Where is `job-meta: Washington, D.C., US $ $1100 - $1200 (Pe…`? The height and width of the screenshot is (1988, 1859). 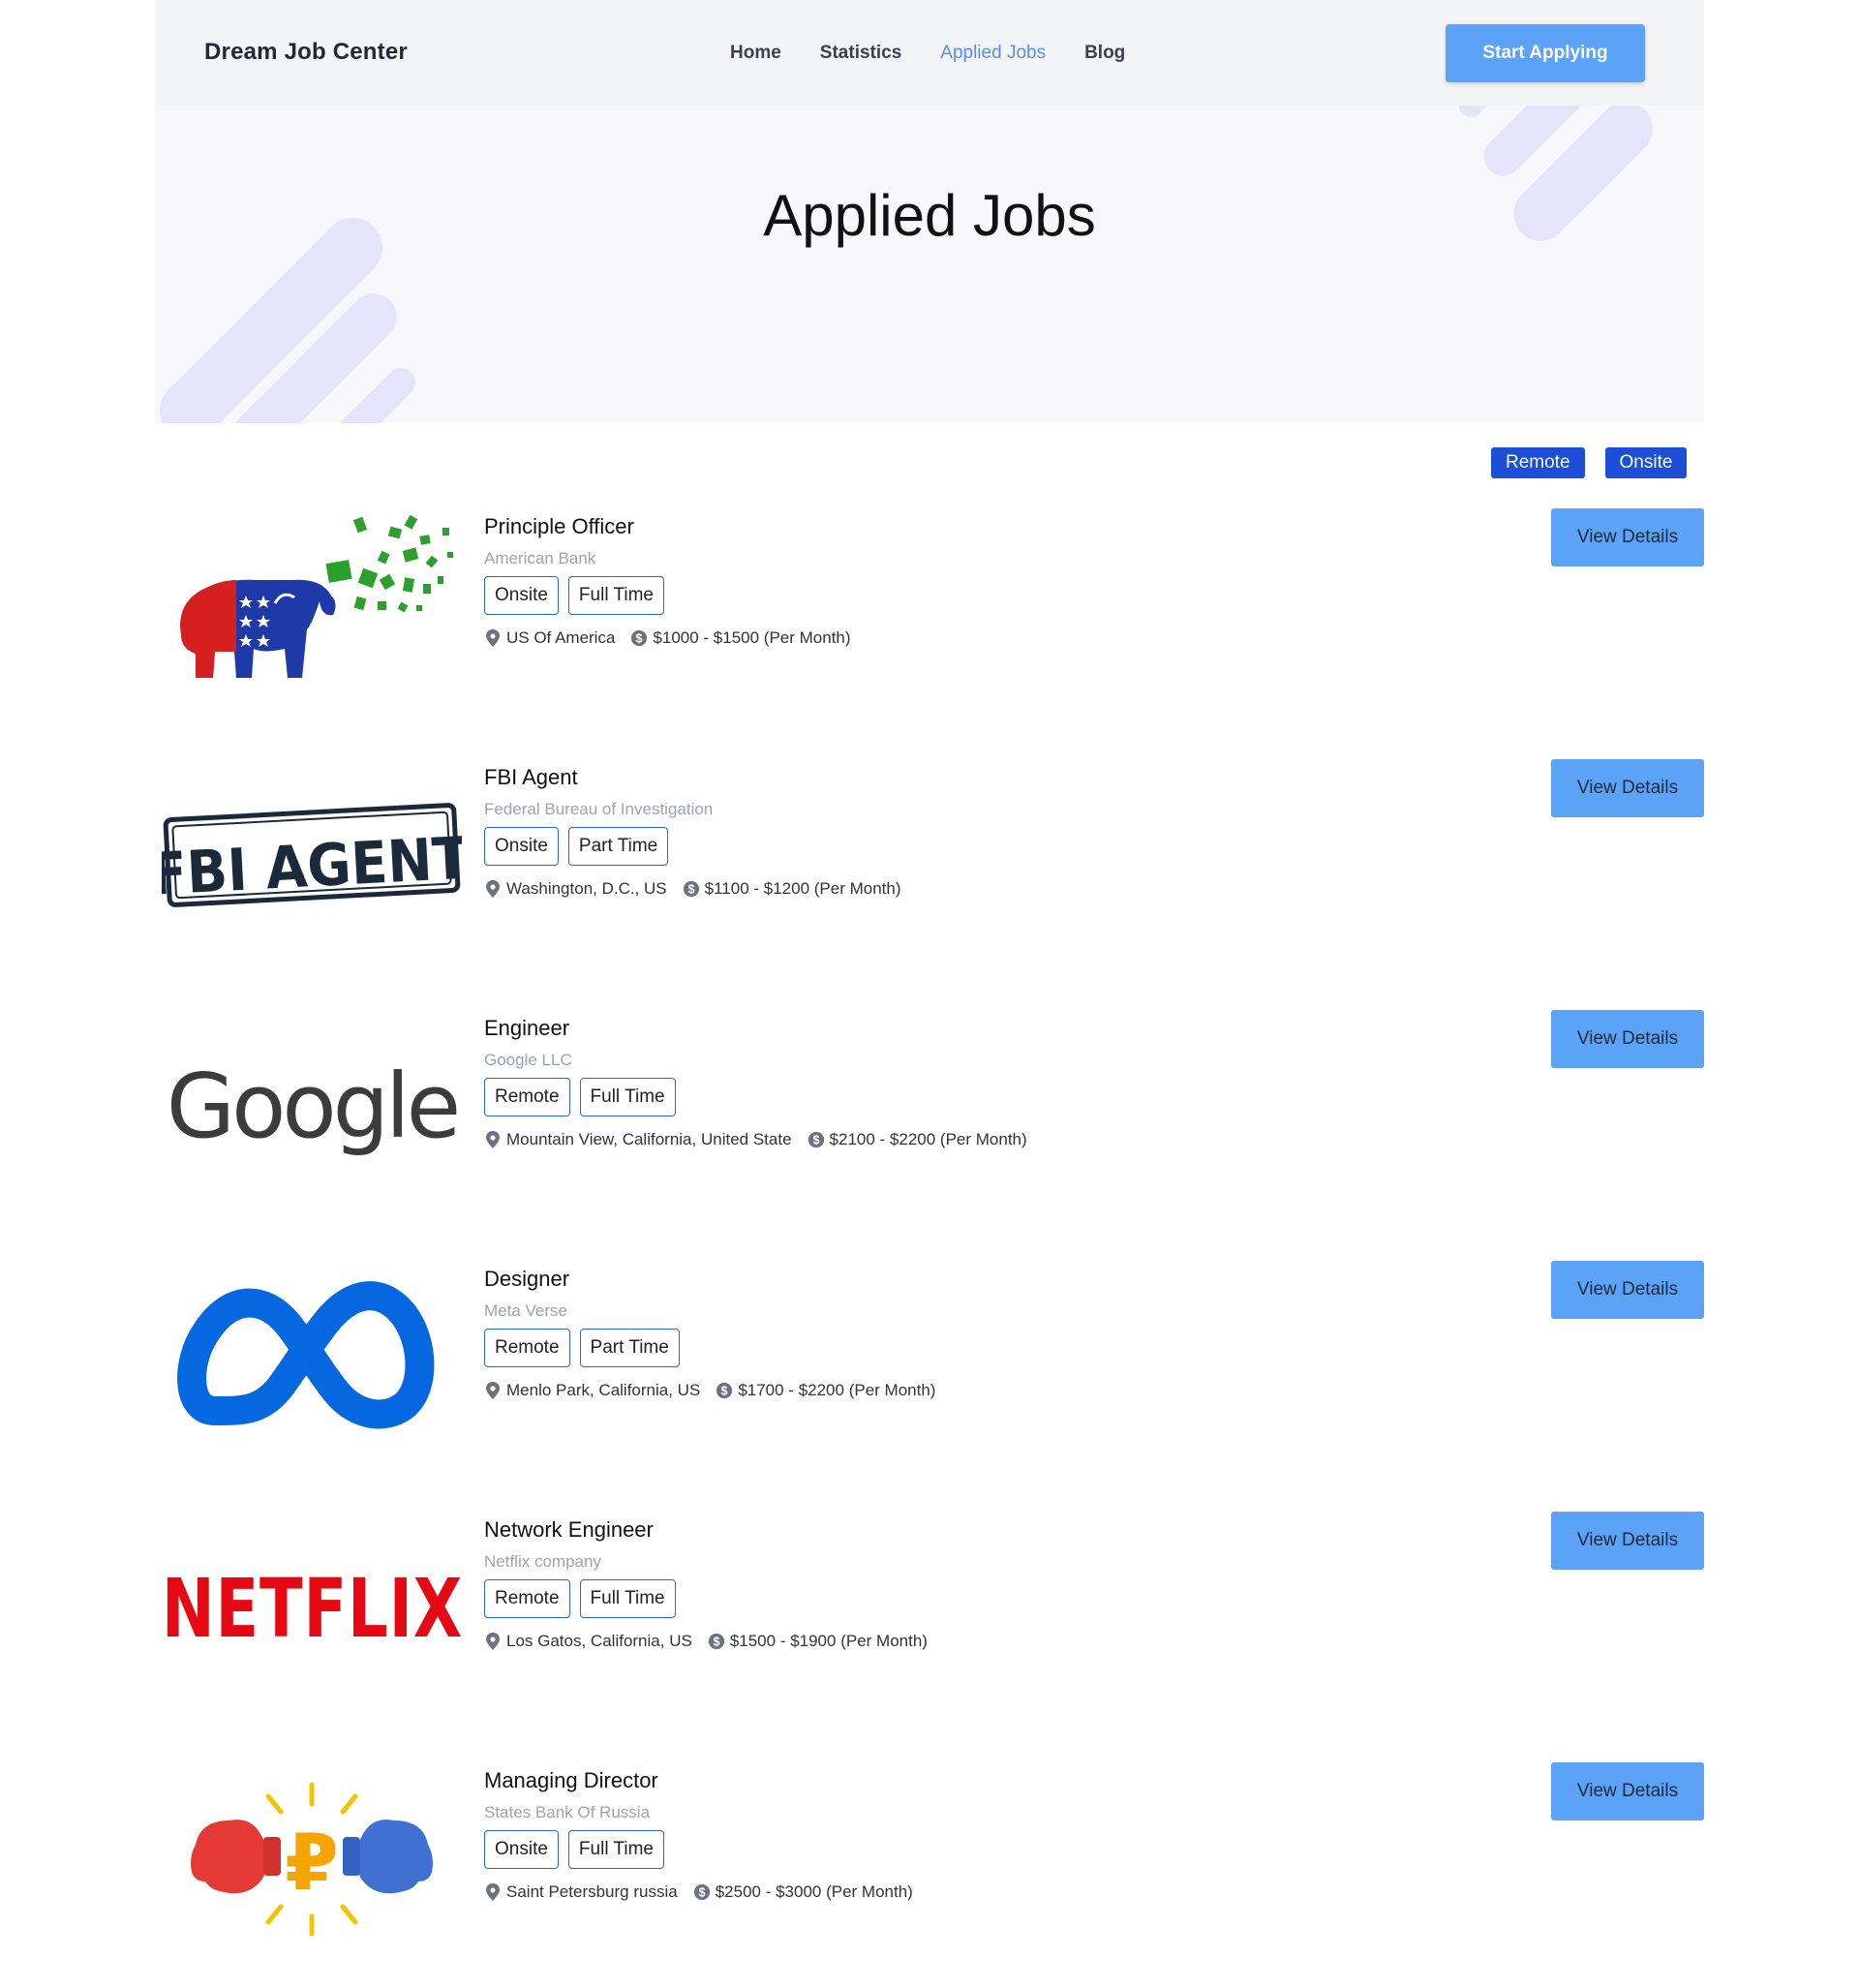
job-meta: Washington, D.C., US $ $1100 - $1200 (Pe… is located at coordinates (692, 889).